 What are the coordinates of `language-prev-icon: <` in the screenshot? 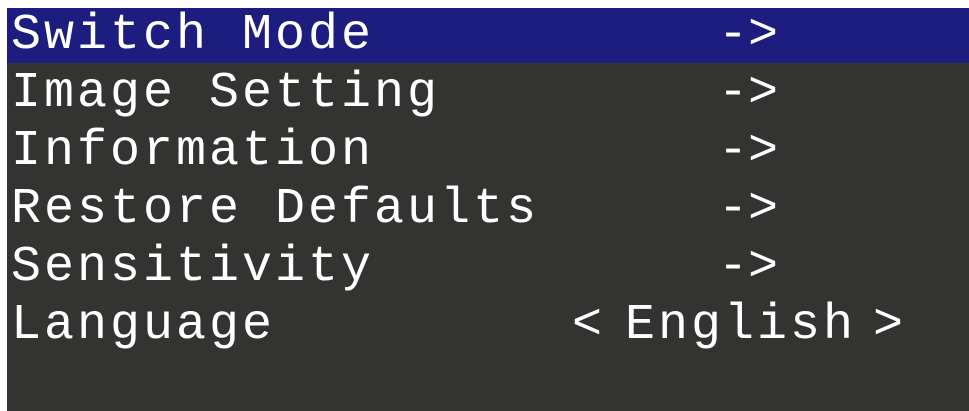 It's located at (587, 325).